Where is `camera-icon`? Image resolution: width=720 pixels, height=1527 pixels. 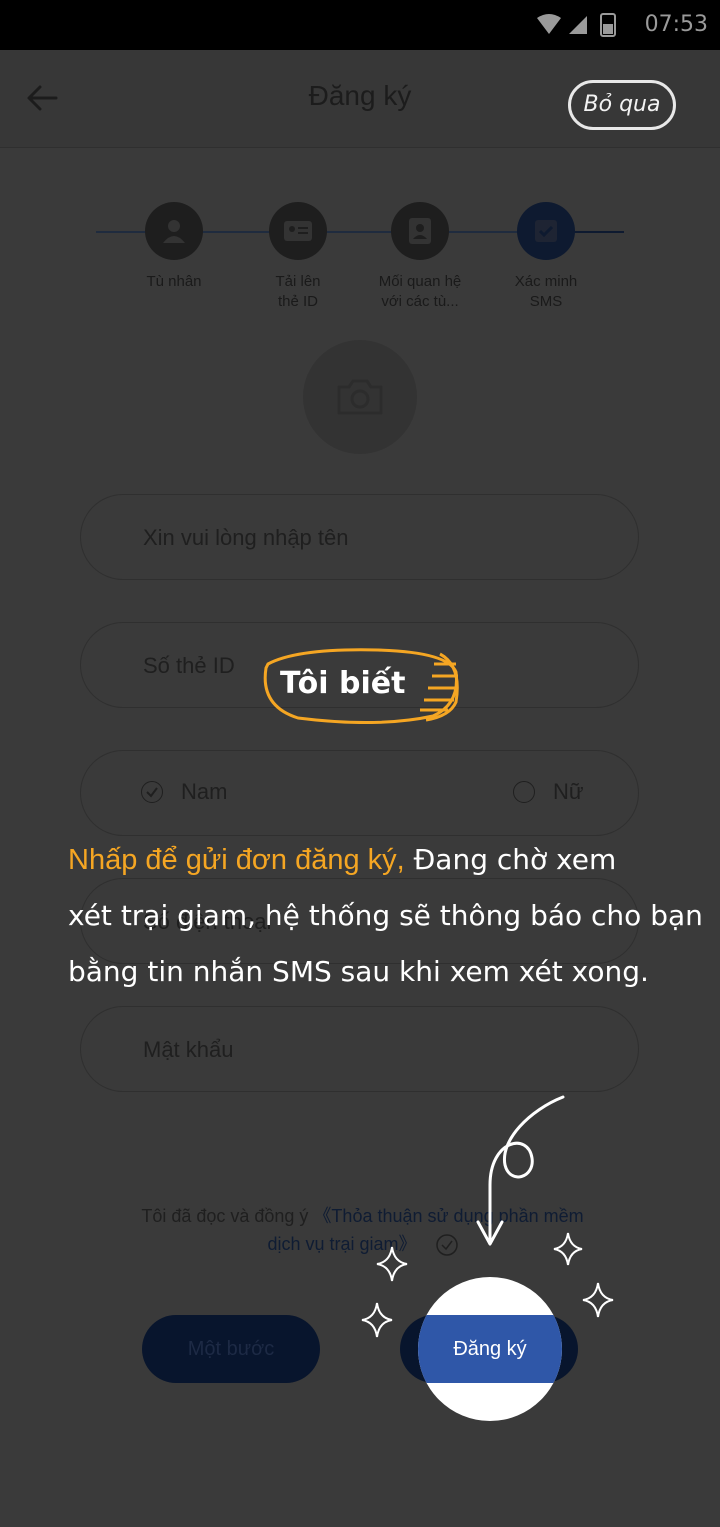
camera-icon is located at coordinates (360, 397).